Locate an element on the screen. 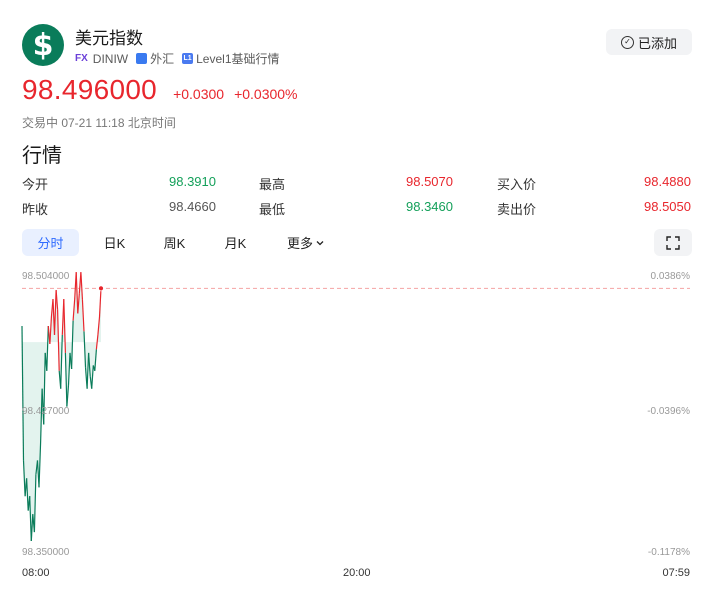  time-label-start: 08:00 is located at coordinates (36, 573).